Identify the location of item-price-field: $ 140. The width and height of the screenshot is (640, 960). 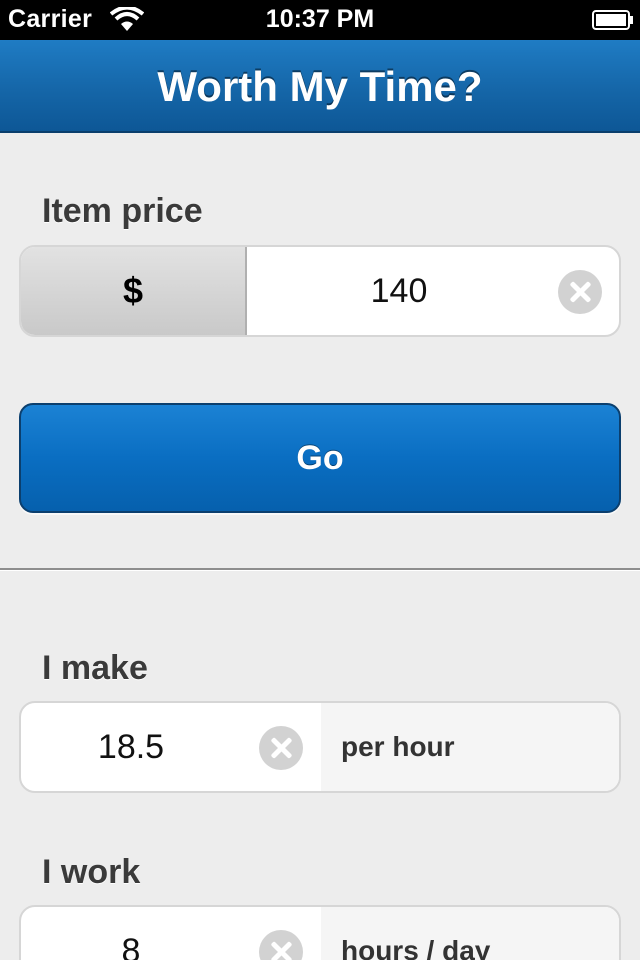
(320, 291).